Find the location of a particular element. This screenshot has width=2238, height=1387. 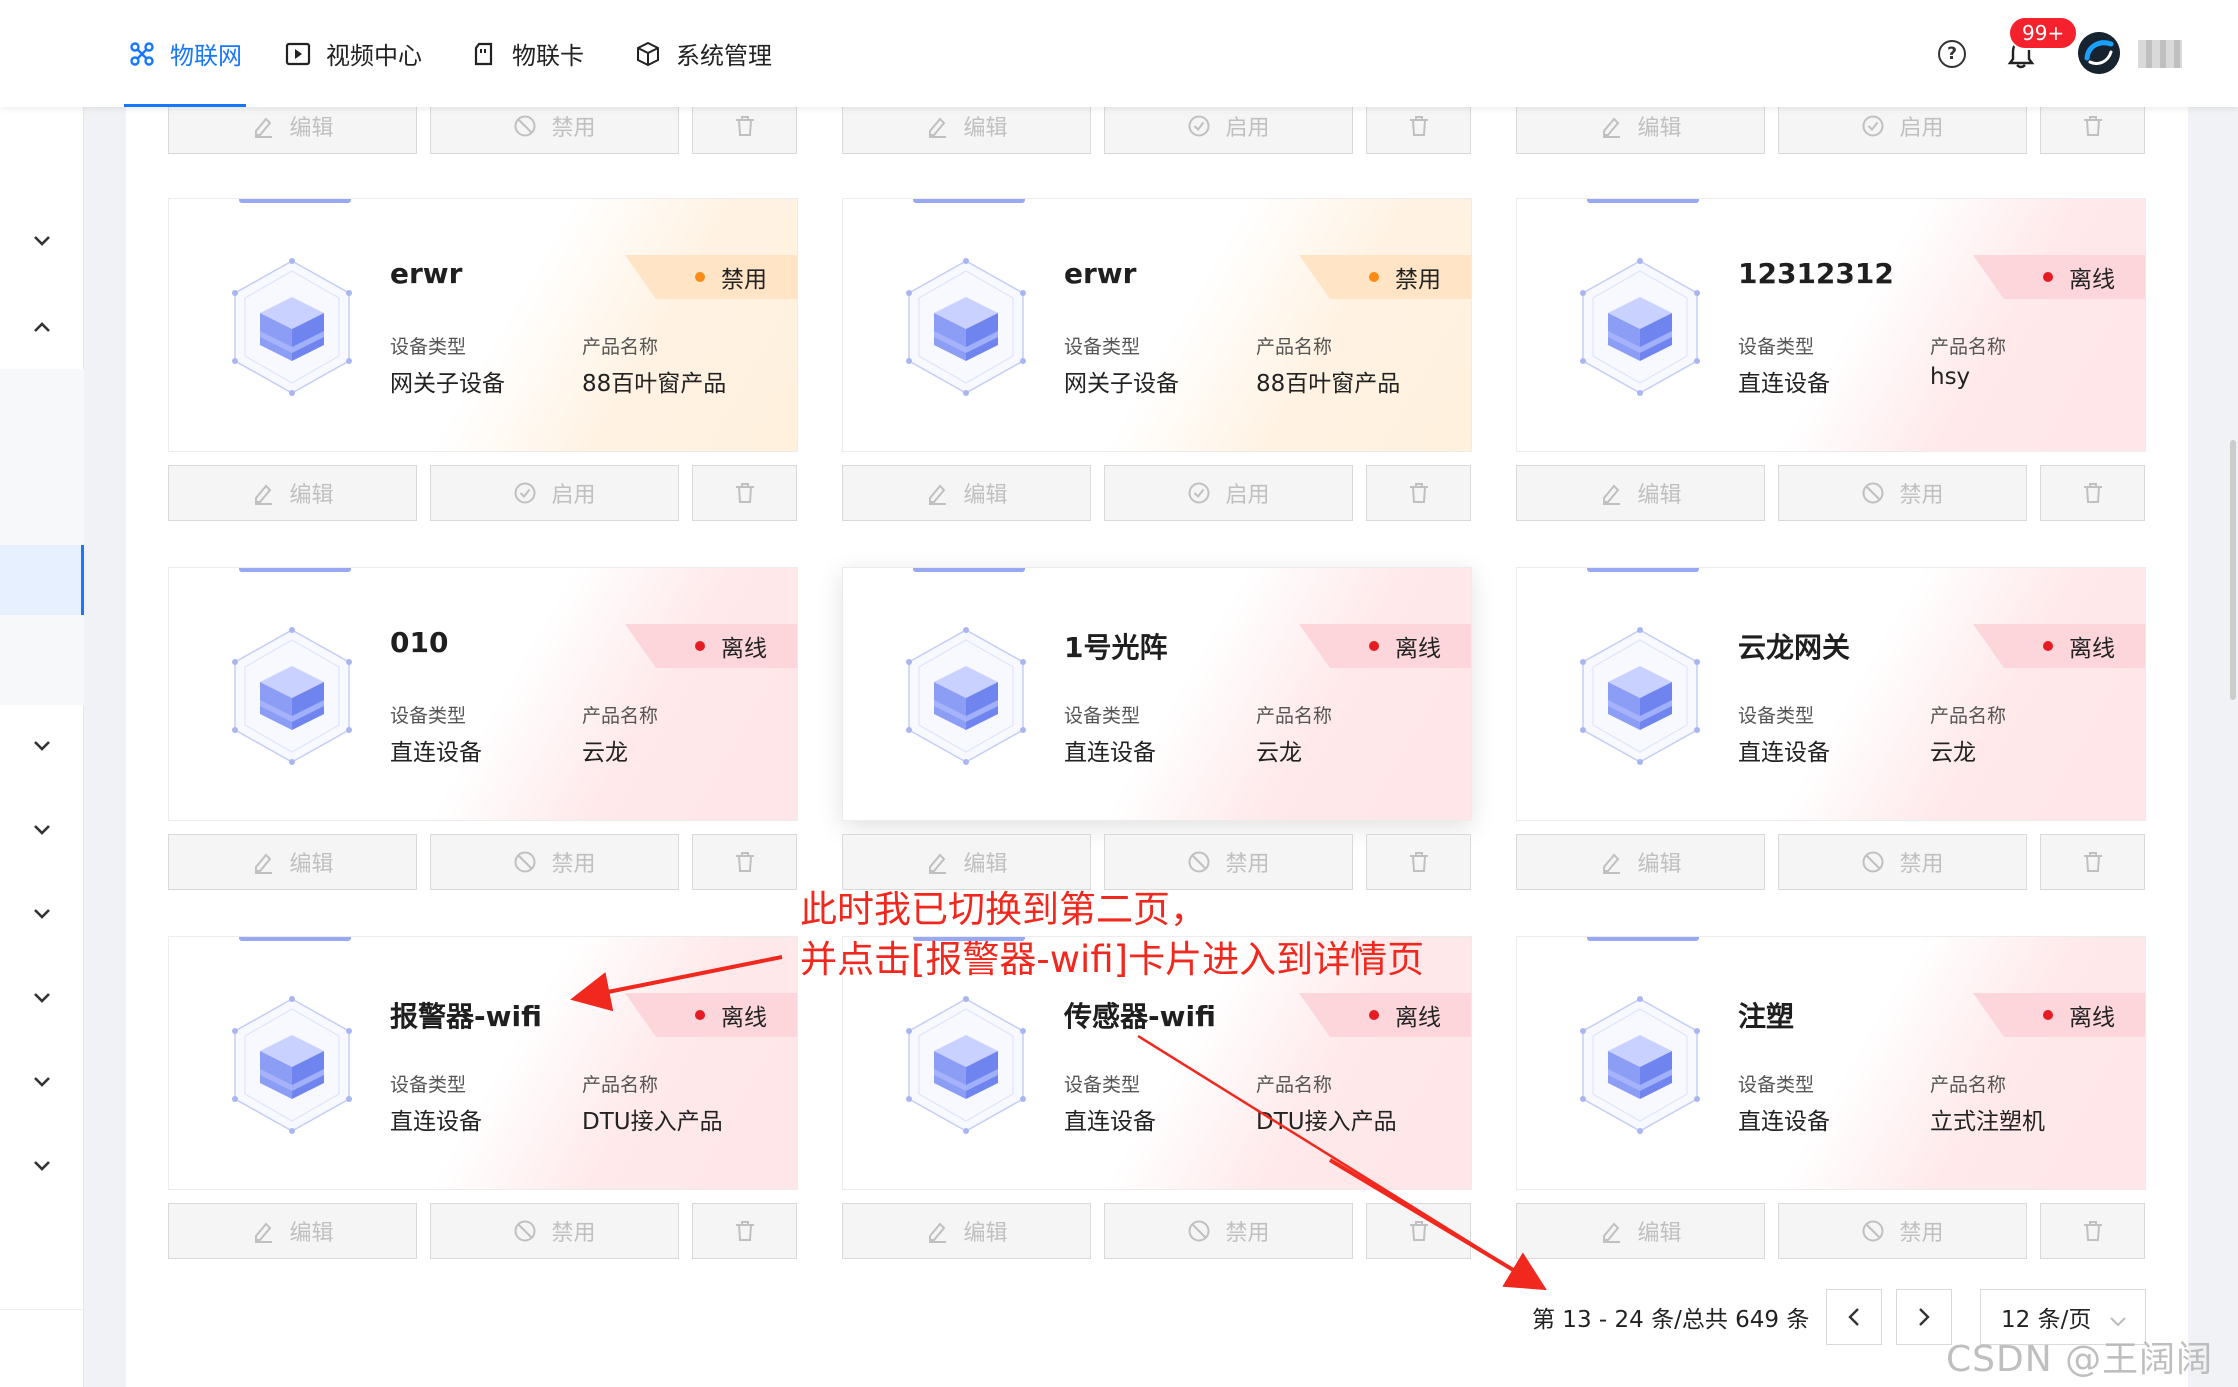

chevron-up-icon is located at coordinates (42, 327).